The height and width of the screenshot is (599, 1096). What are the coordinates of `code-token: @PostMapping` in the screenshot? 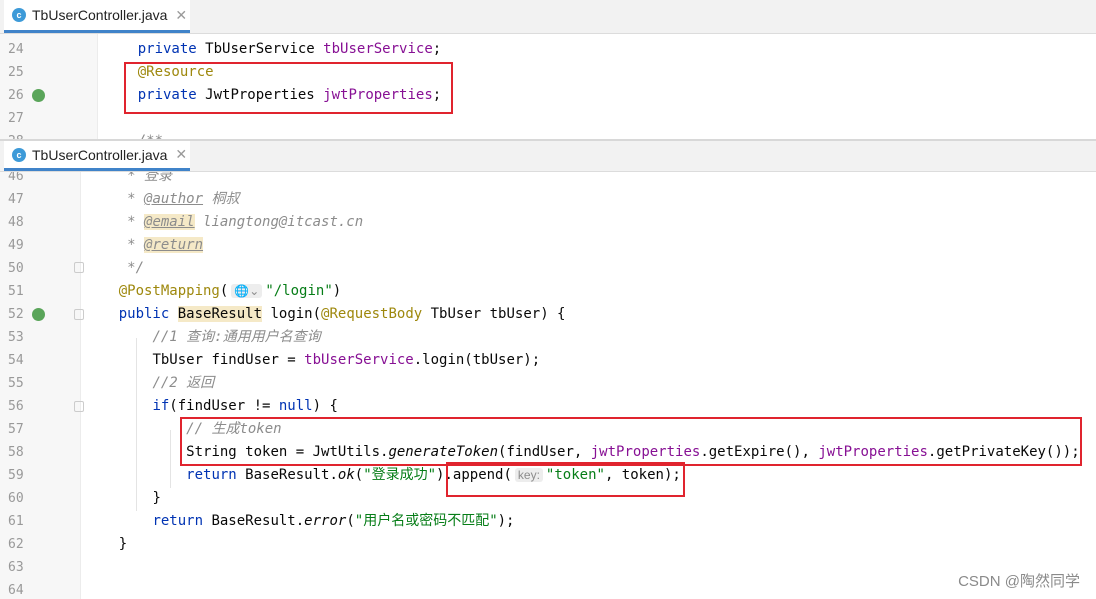 It's located at (169, 291).